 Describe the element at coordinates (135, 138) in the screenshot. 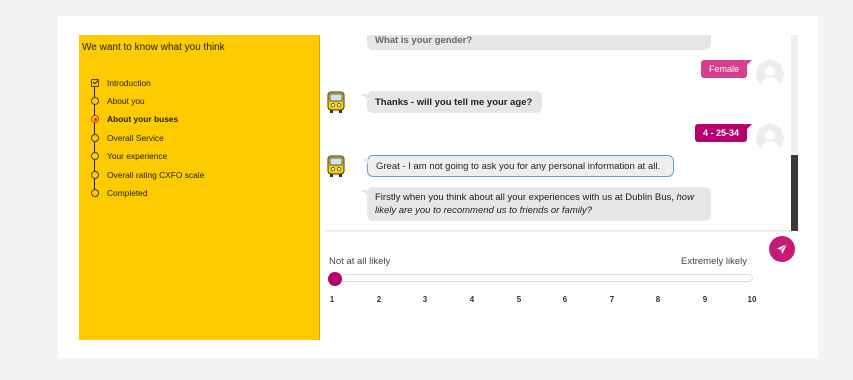

I see `step-label: Overall Service` at that location.